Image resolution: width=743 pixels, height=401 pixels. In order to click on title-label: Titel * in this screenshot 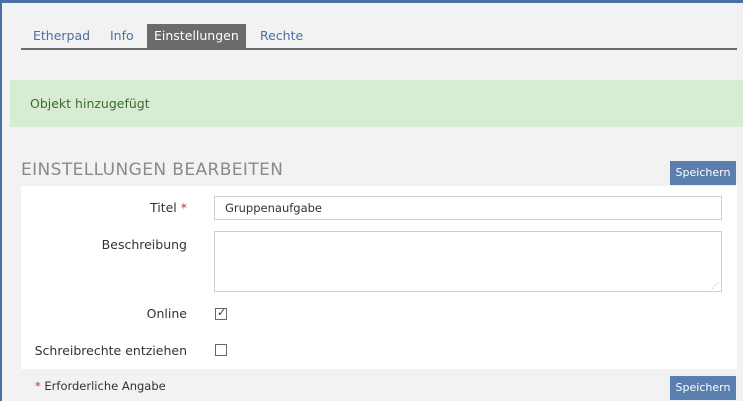, I will do `click(168, 207)`.